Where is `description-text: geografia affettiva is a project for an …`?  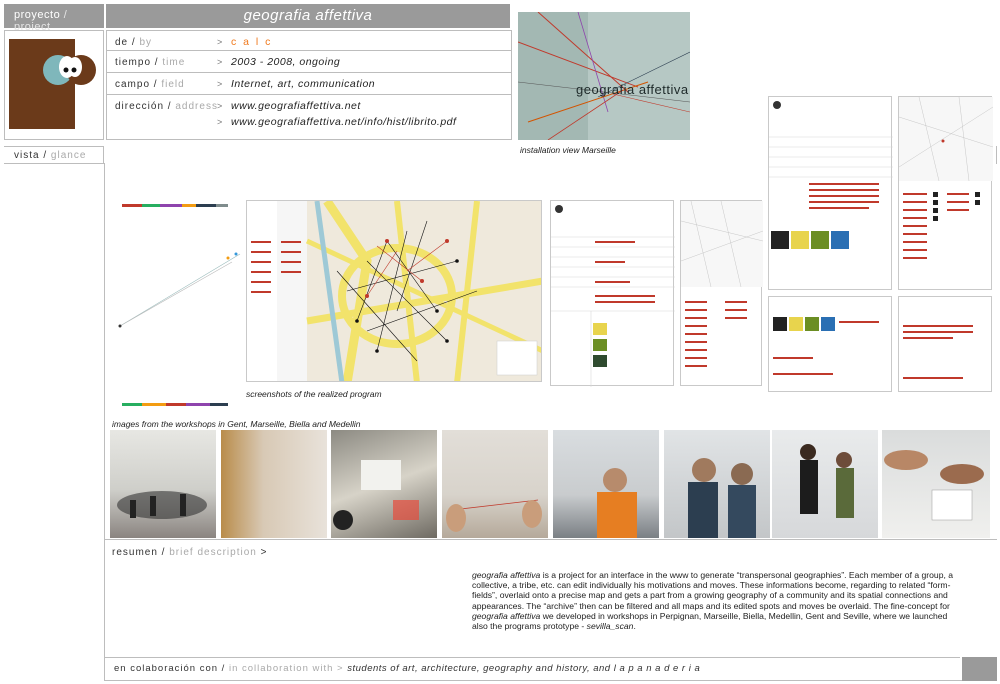
description-text: geografia affettiva is a project for an … is located at coordinates (713, 601).